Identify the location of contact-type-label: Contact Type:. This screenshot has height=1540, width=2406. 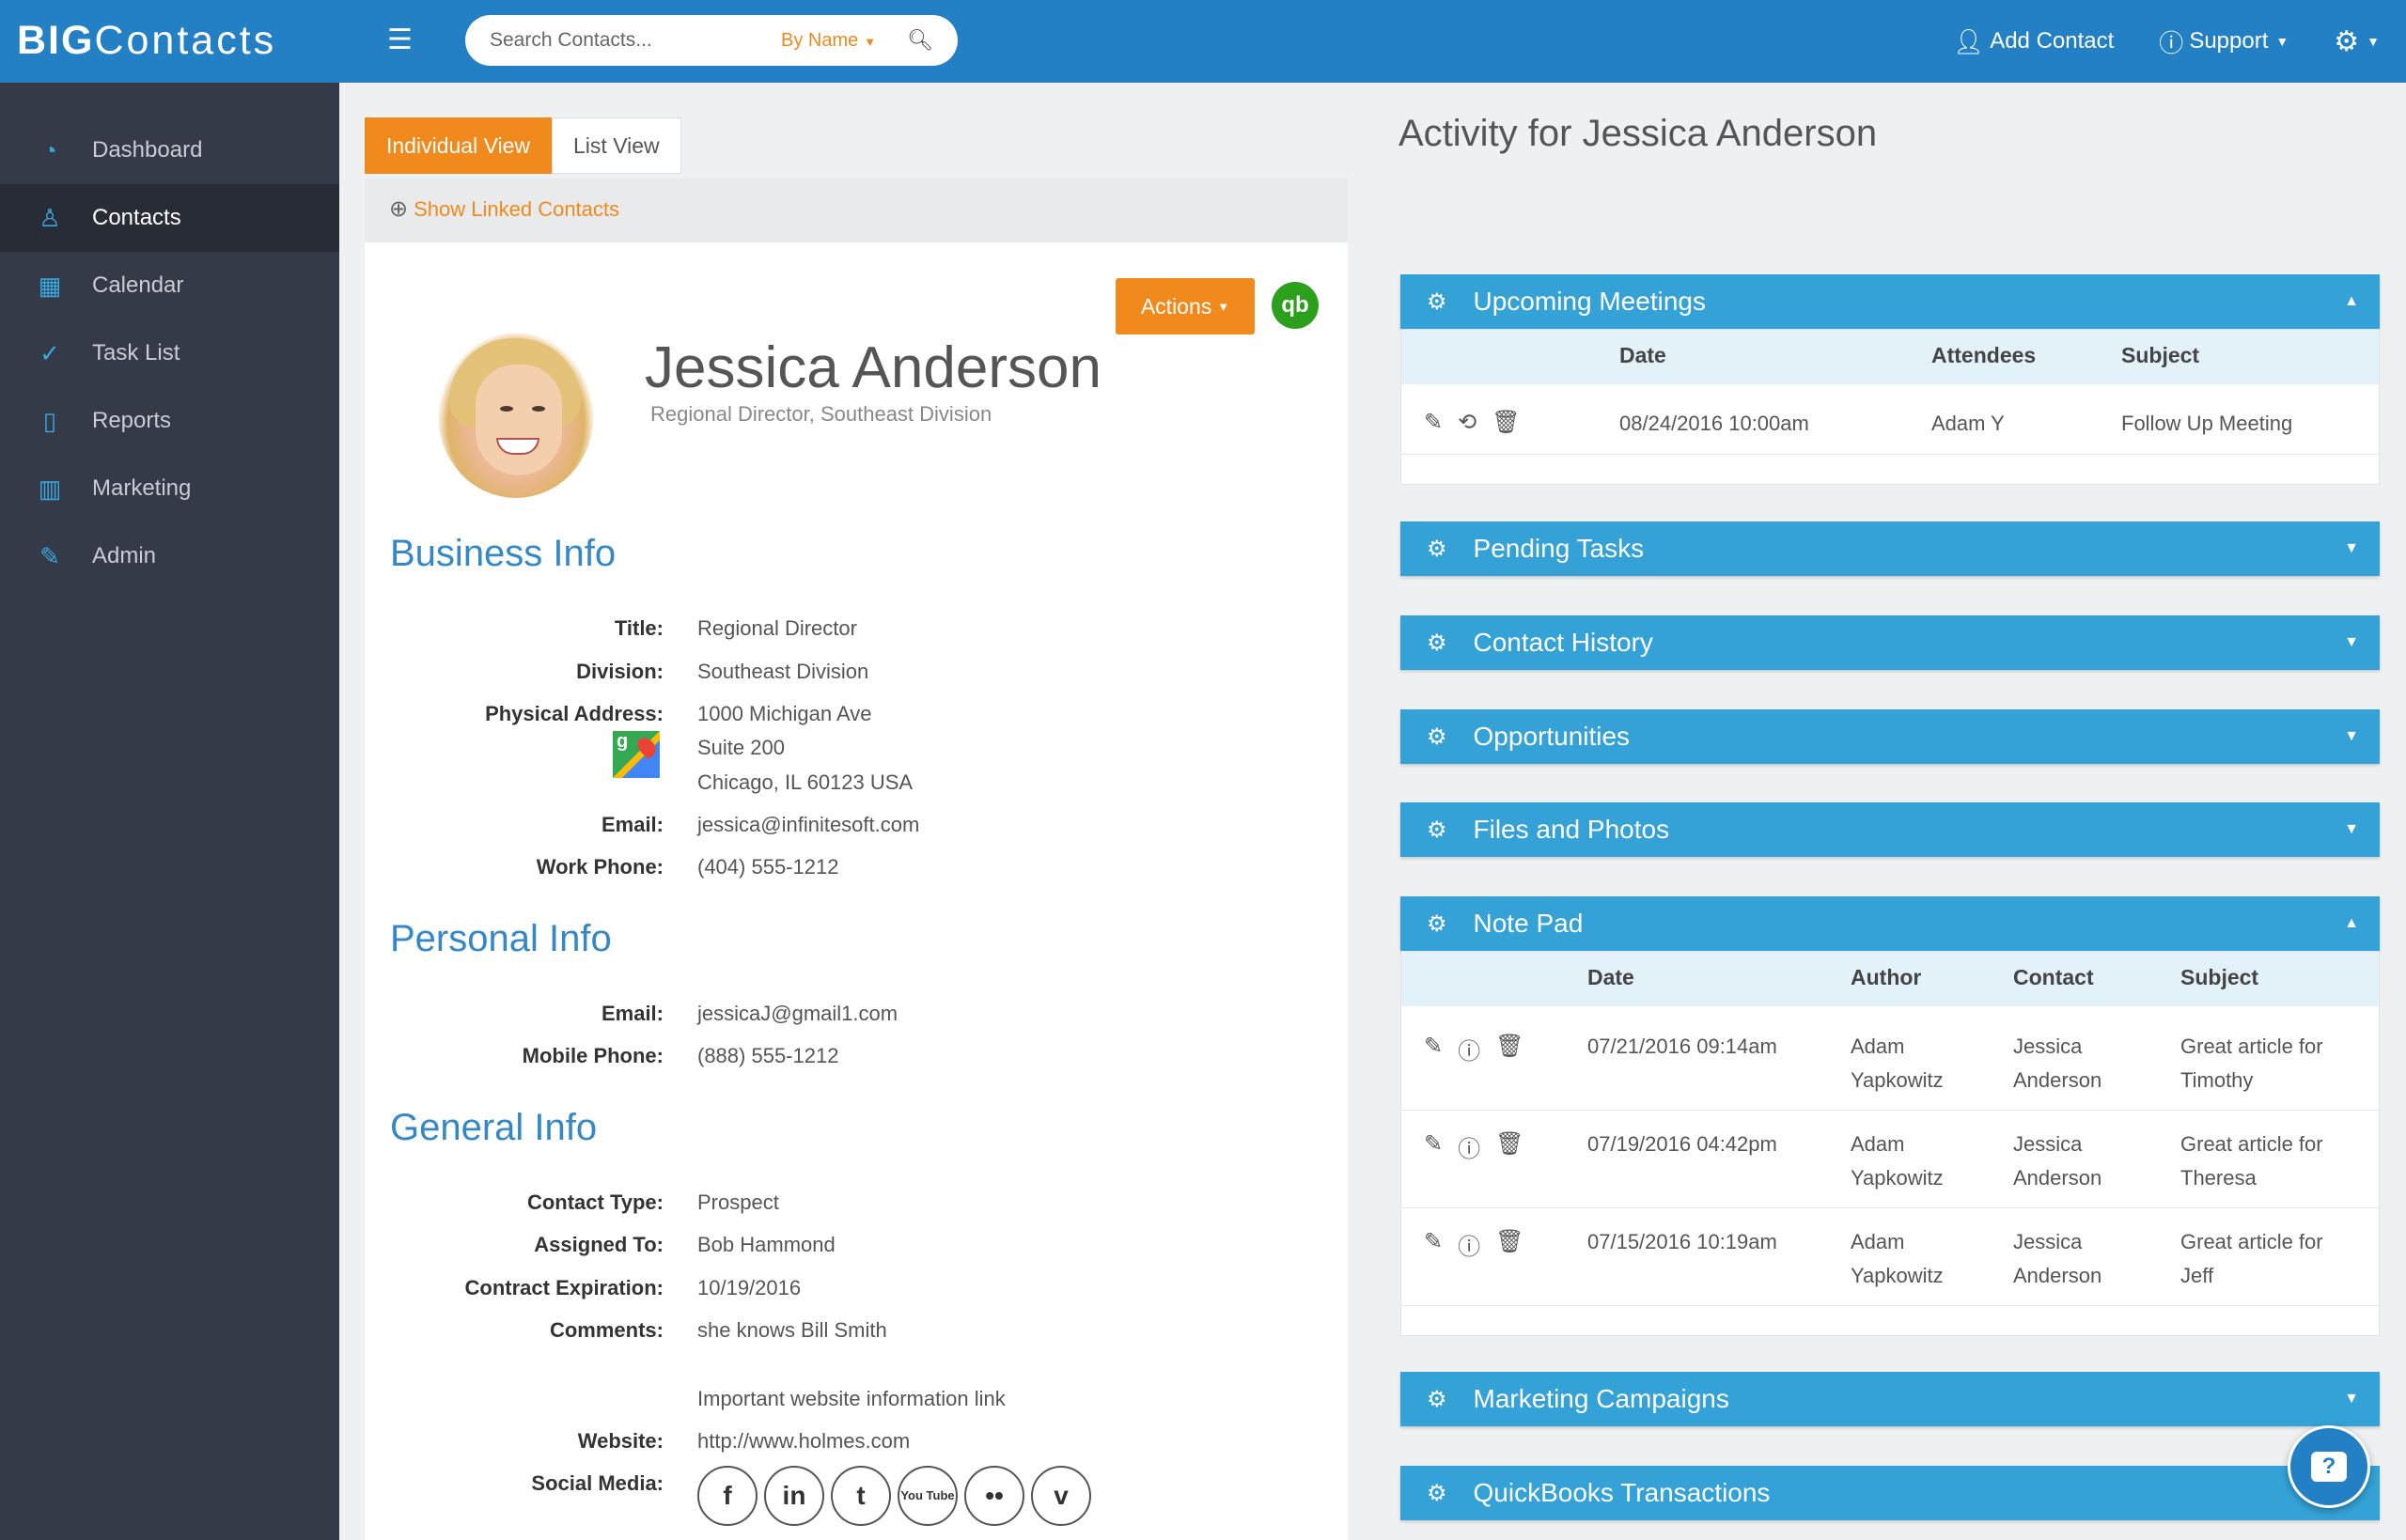
(595, 1202).